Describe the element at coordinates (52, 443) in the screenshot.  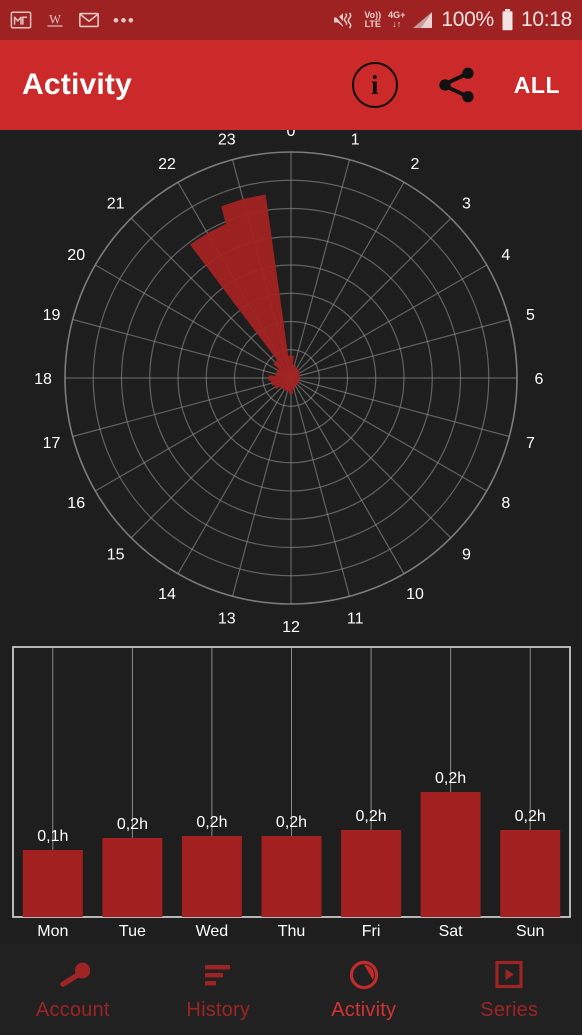
I see `polar-axis-label: 17` at that location.